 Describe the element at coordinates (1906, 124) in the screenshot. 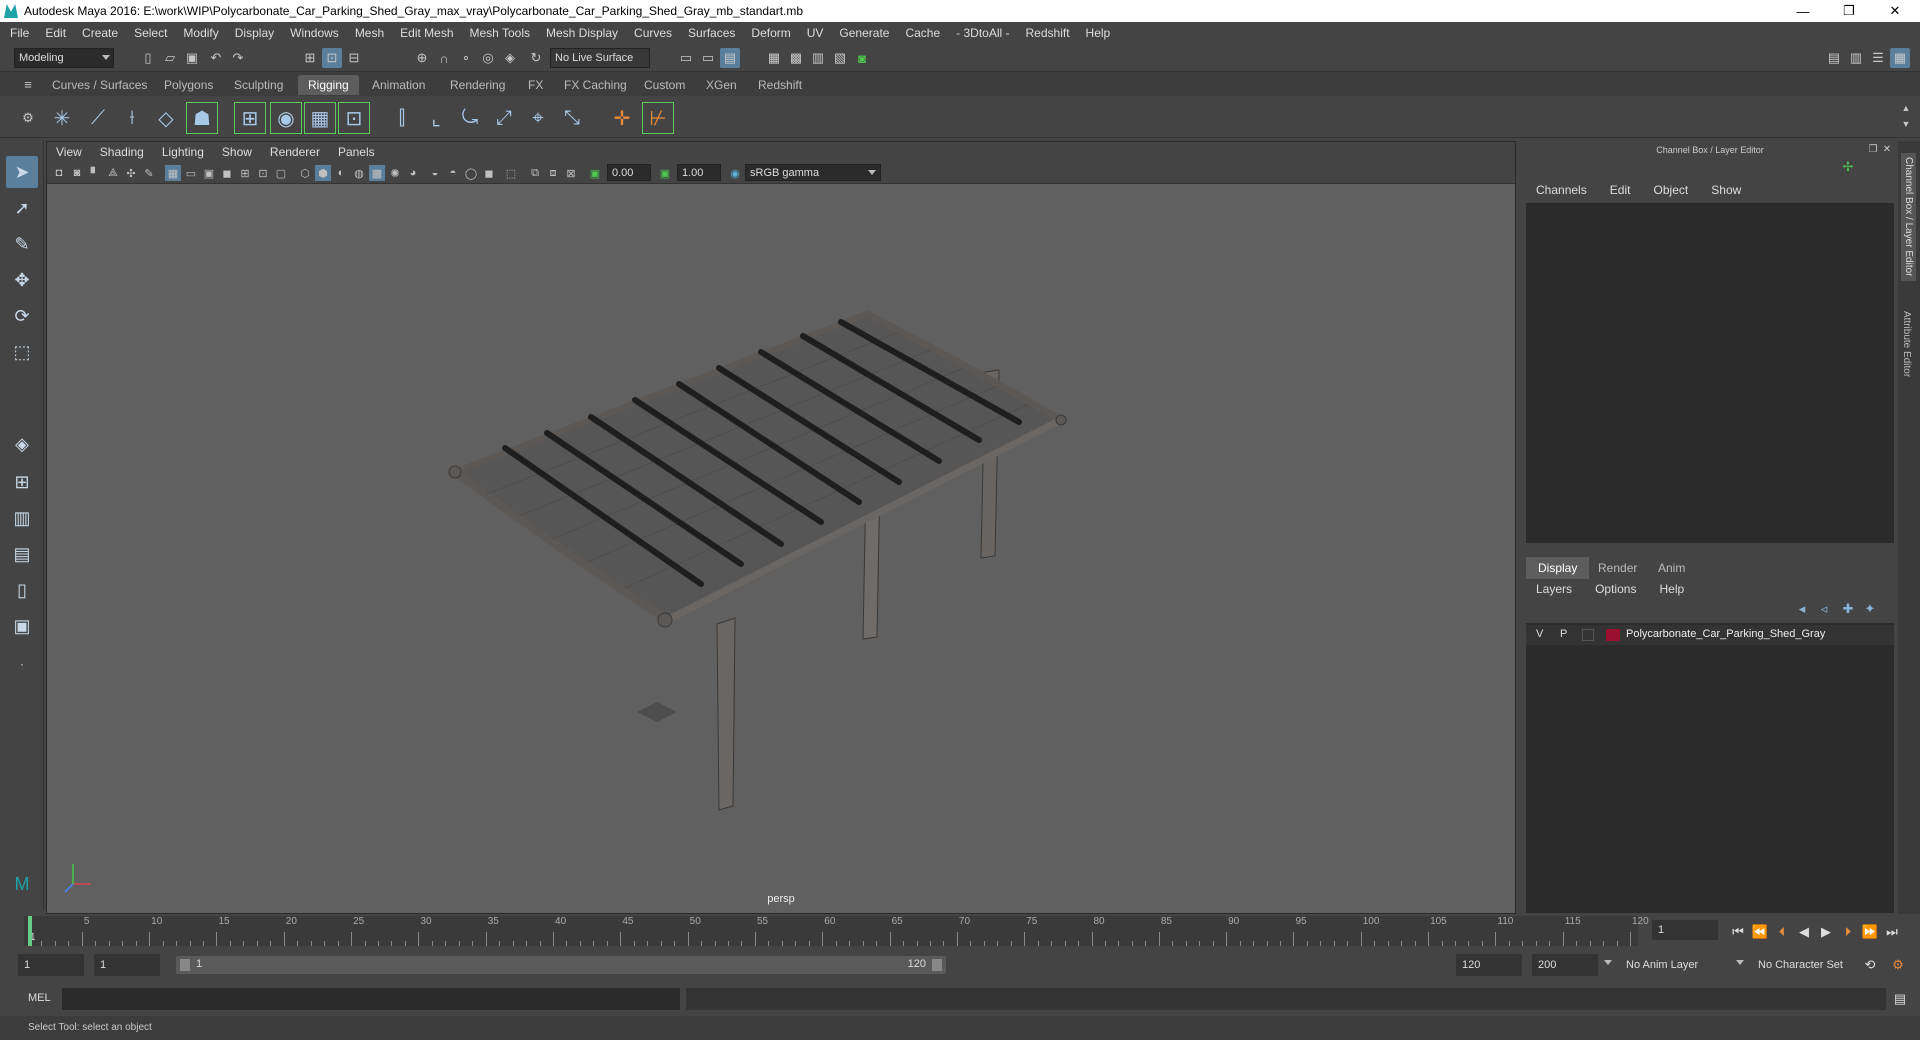

I see `shelf-scroll-down-icon: ▼` at that location.